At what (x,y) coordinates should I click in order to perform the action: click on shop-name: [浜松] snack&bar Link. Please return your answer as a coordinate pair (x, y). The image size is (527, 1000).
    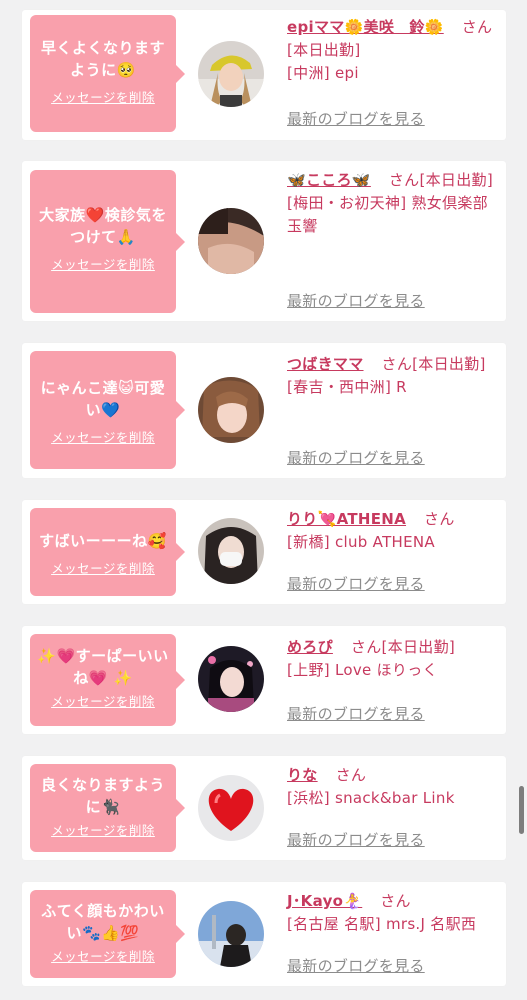
    Looking at the image, I should click on (371, 798).